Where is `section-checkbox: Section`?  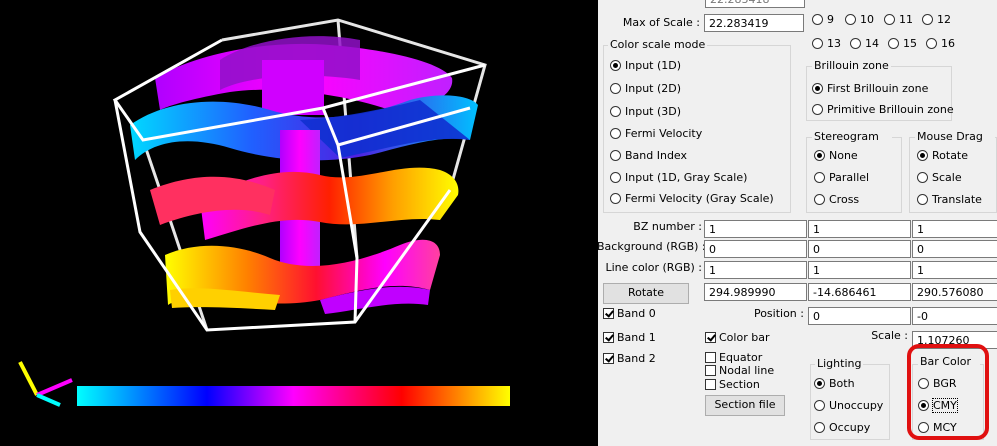
section-checkbox: Section is located at coordinates (732, 385).